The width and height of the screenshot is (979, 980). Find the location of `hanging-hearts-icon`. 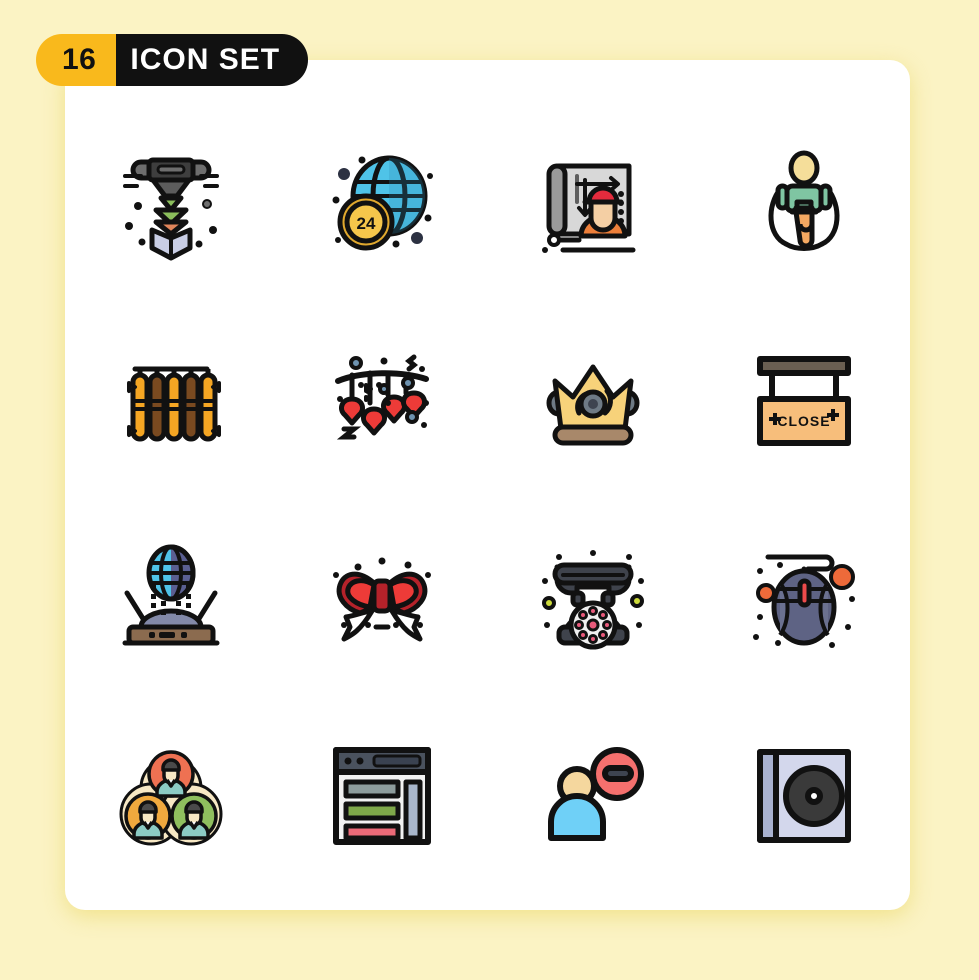

hanging-hearts-icon is located at coordinates (381, 397).